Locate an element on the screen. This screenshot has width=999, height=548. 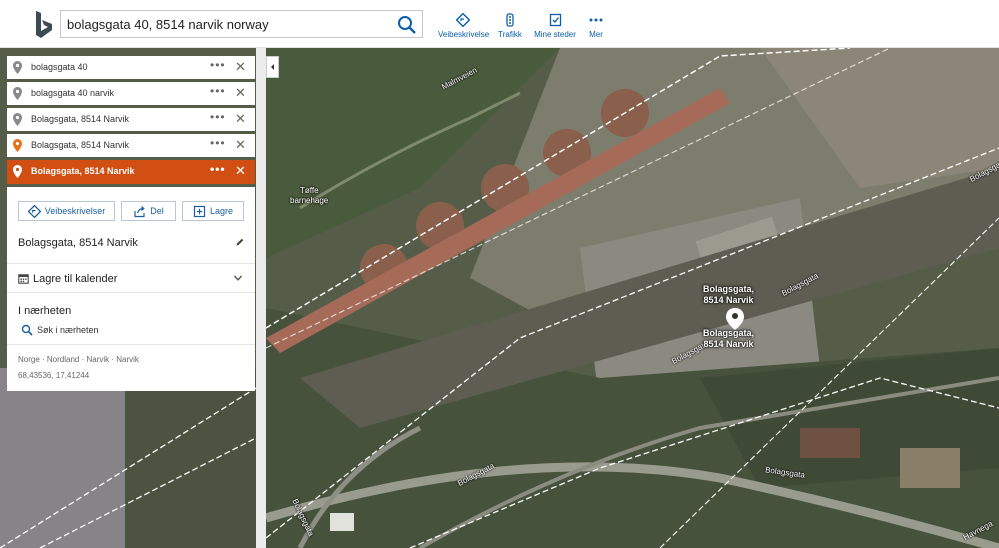
toolbar-more-label: Mer is located at coordinates (596, 34).